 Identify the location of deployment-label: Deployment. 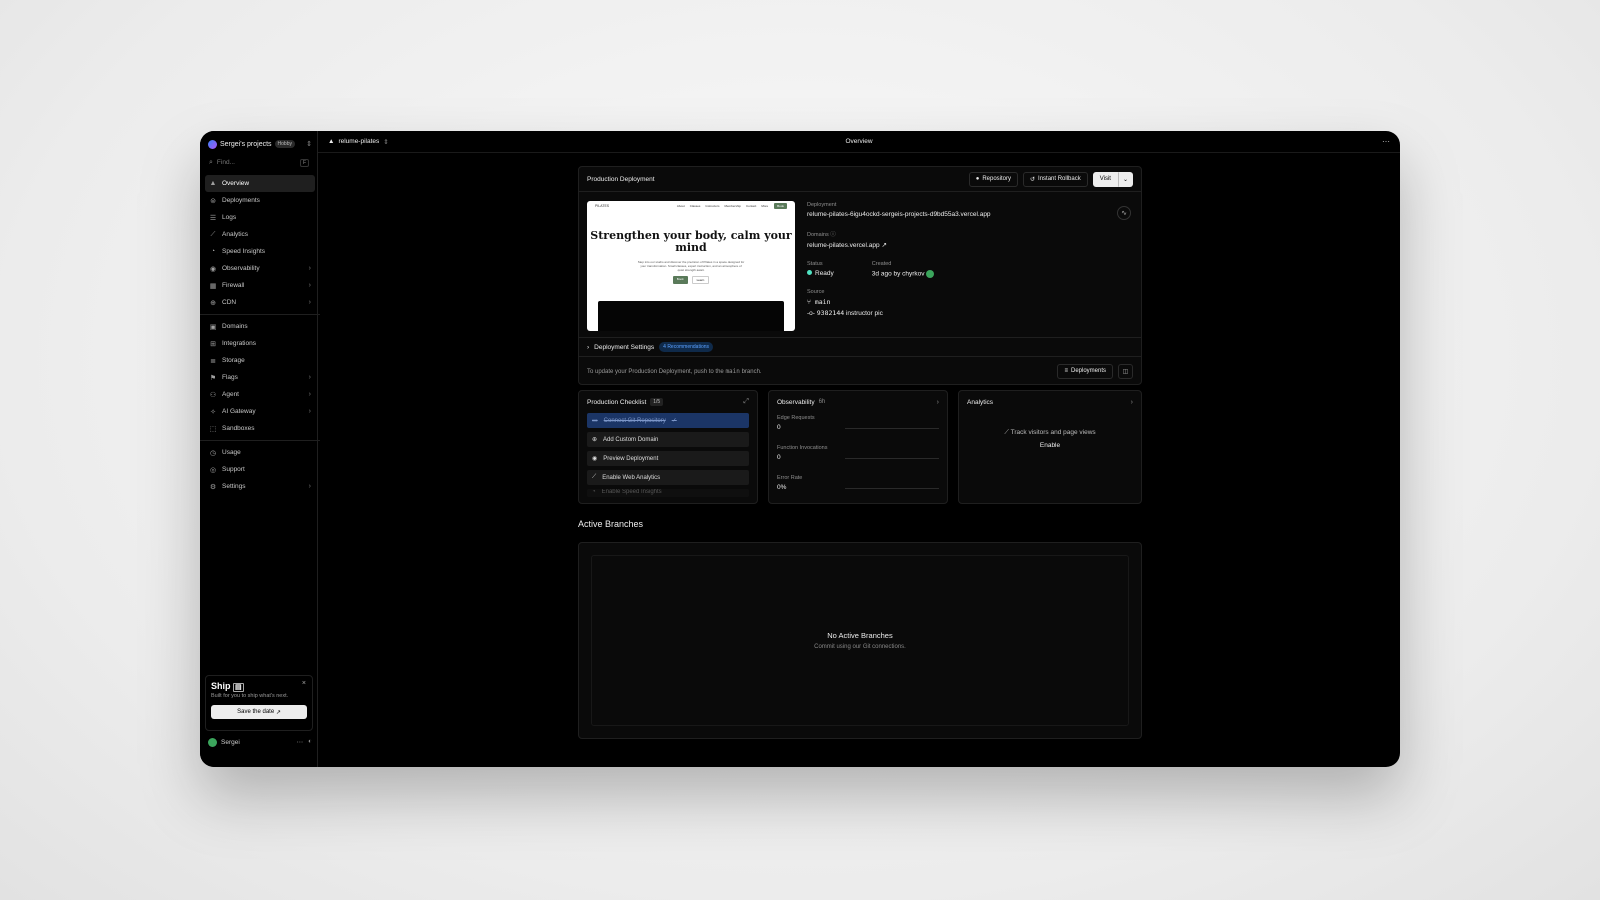
(822, 205).